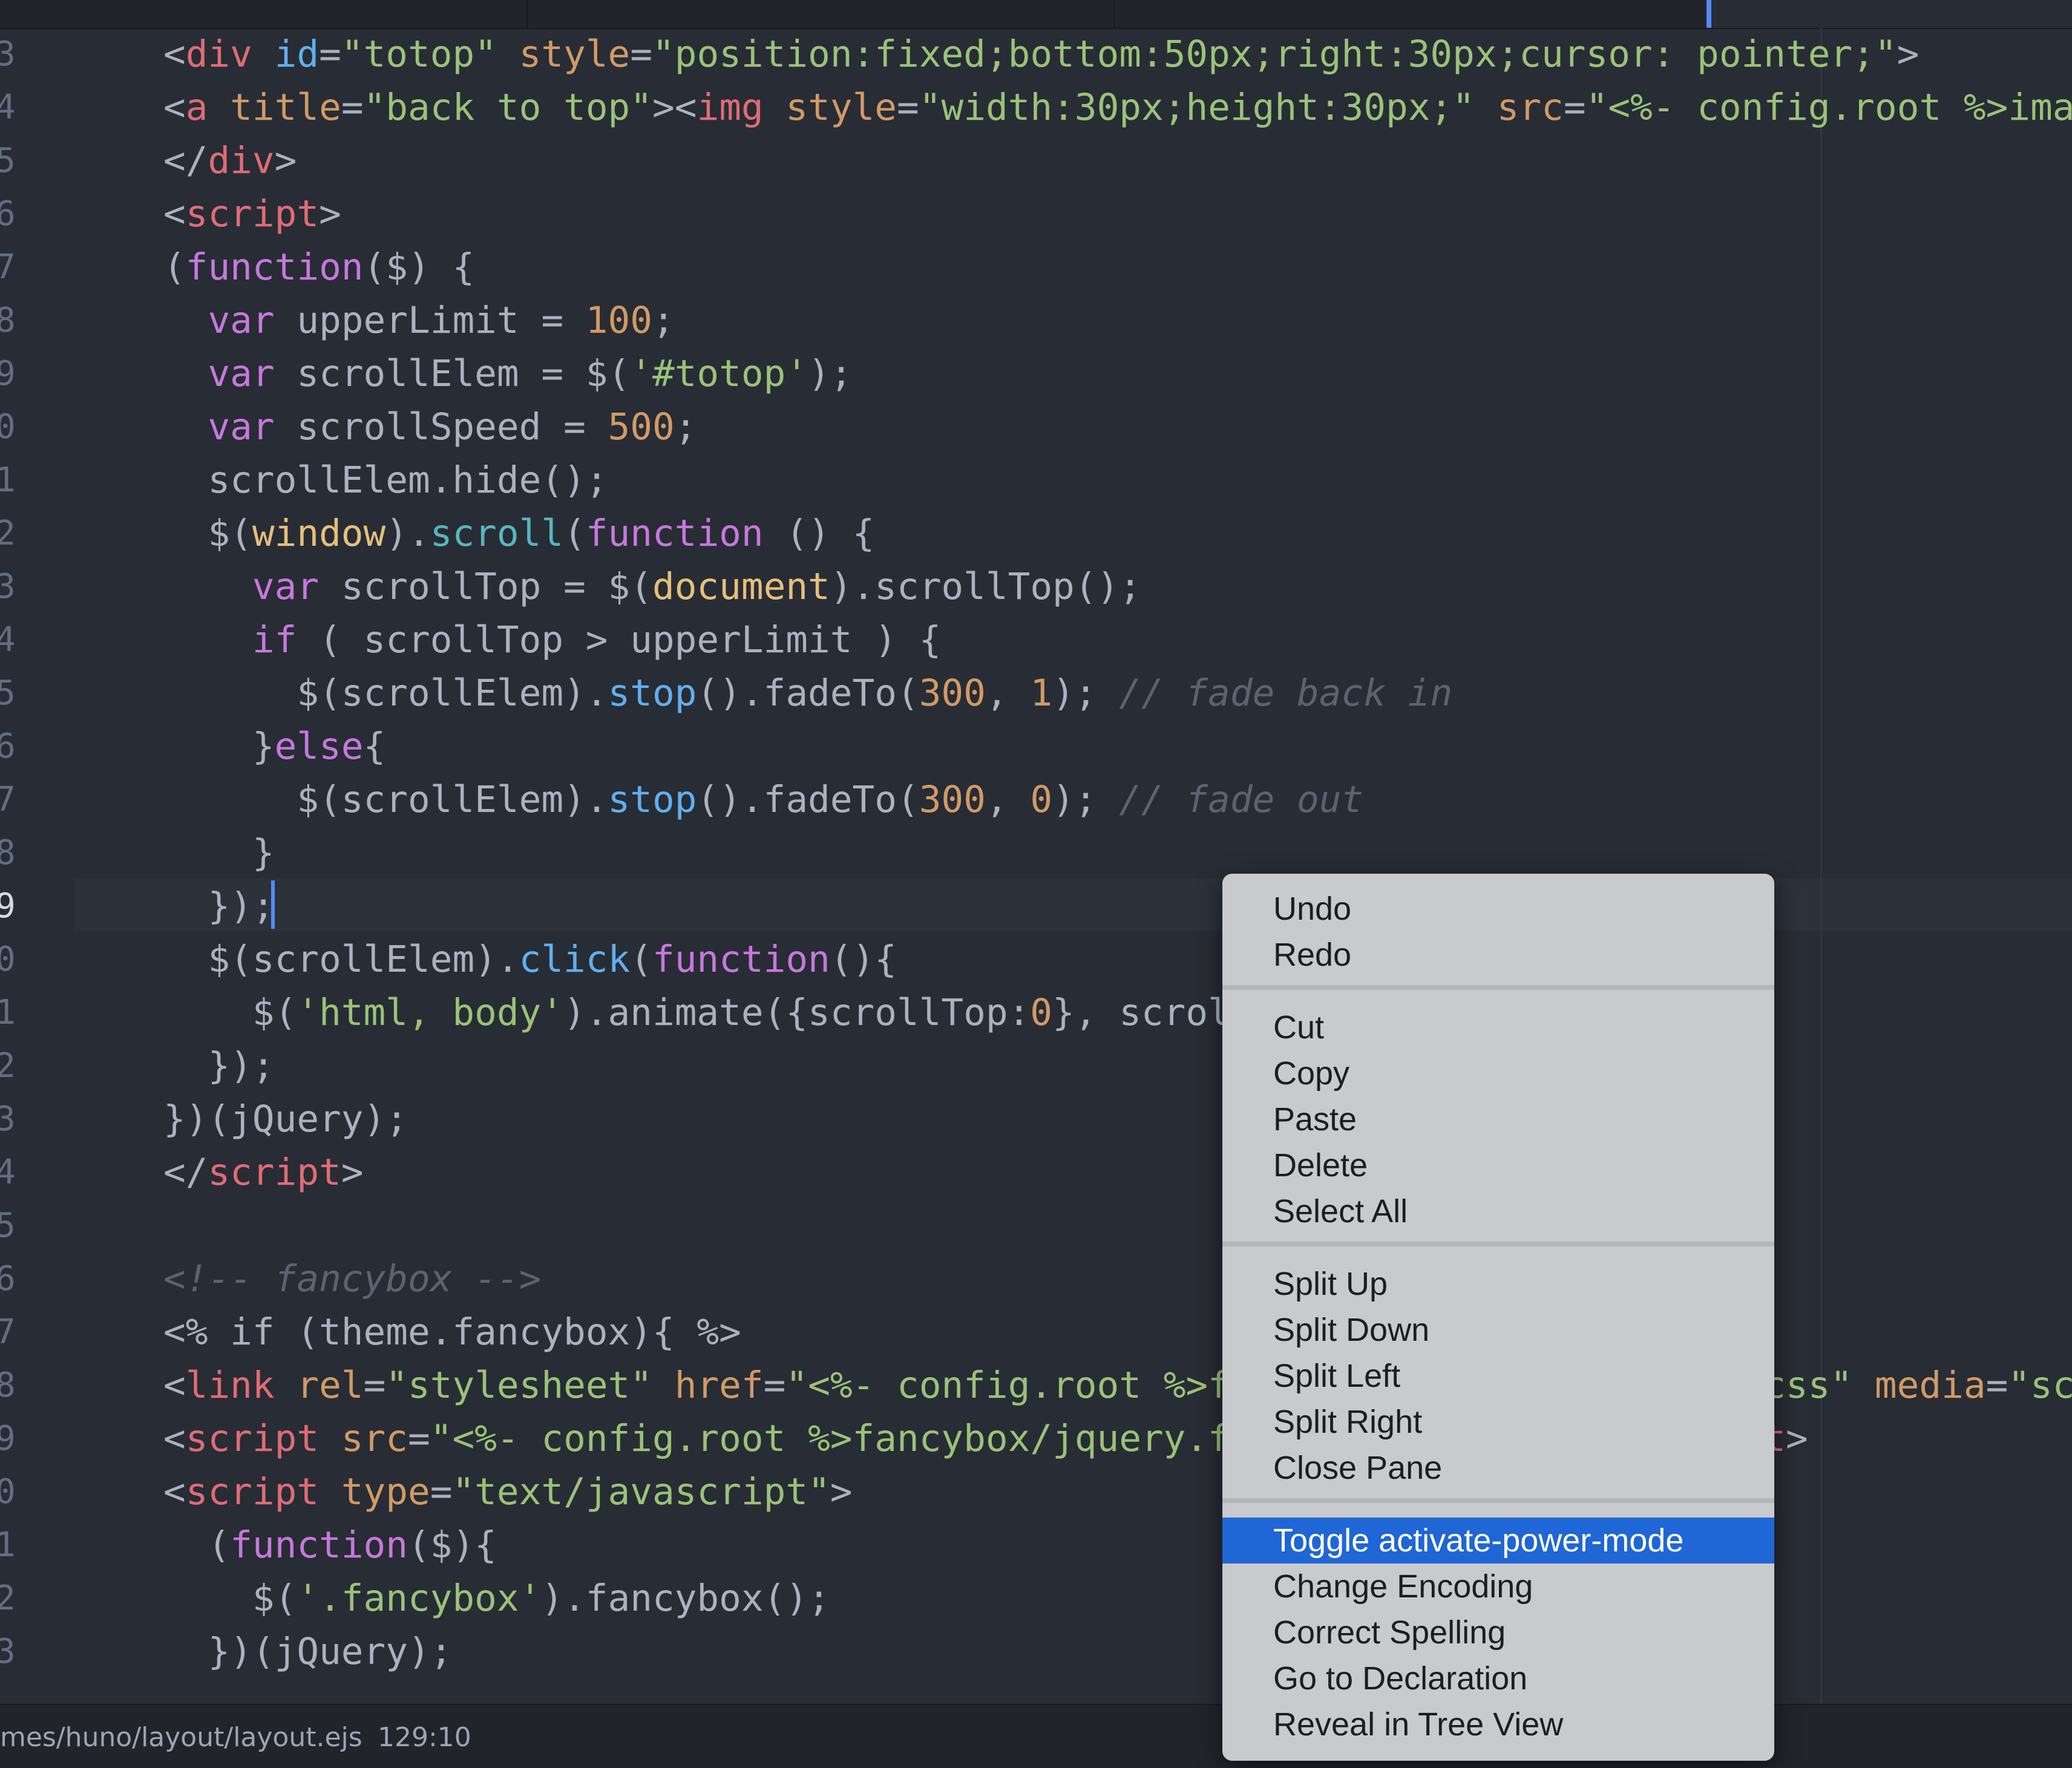 The height and width of the screenshot is (1768, 2072). What do you see at coordinates (1889, 14) in the screenshot?
I see `tab-active` at bounding box center [1889, 14].